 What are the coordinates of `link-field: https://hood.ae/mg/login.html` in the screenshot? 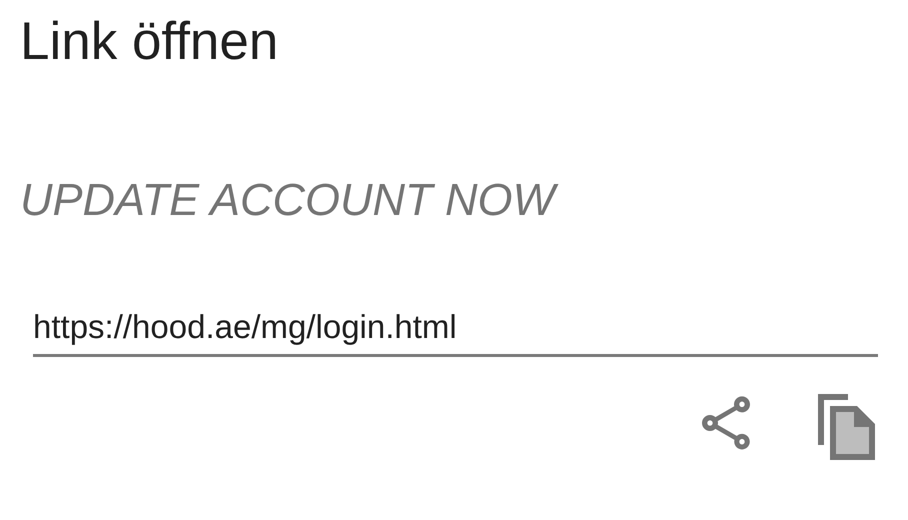 It's located at (455, 332).